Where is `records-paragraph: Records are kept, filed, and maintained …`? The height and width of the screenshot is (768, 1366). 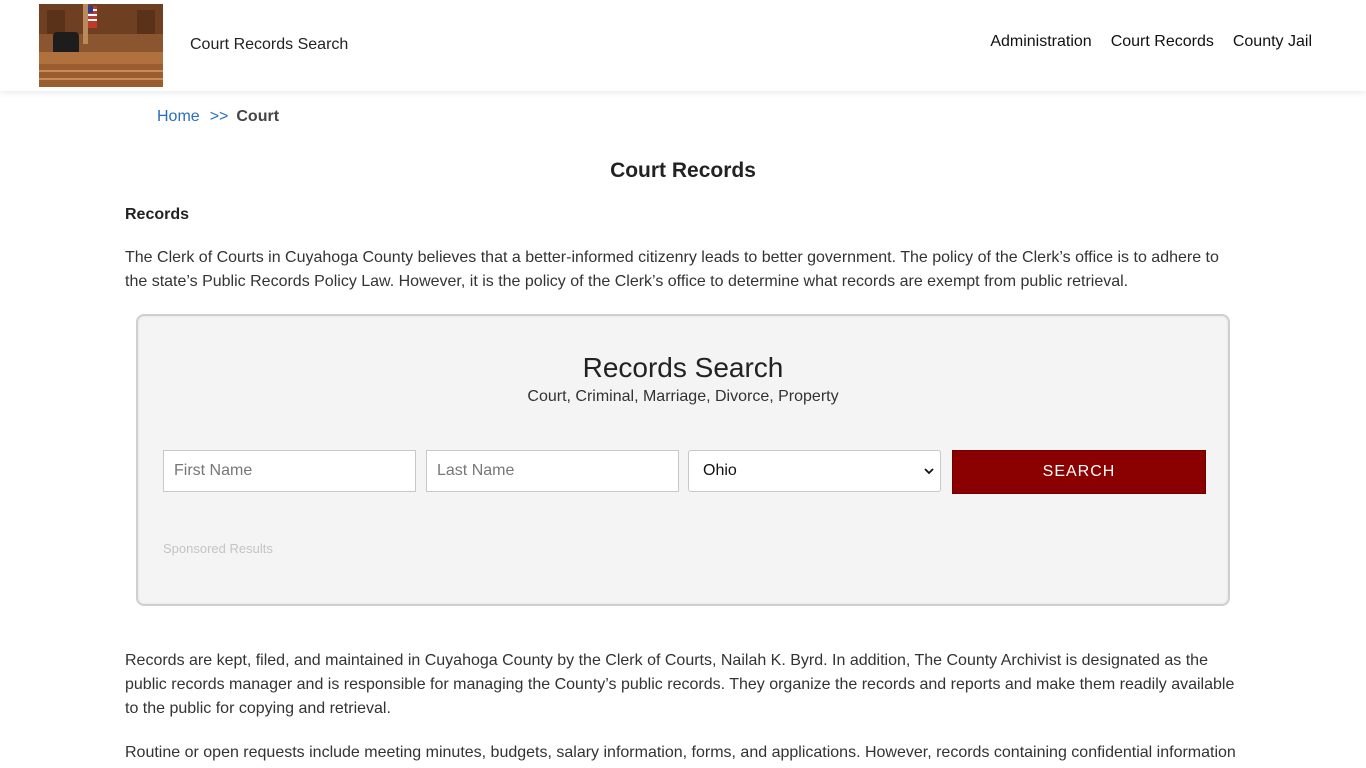 records-paragraph: Records are kept, filed, and maintained … is located at coordinates (680, 684).